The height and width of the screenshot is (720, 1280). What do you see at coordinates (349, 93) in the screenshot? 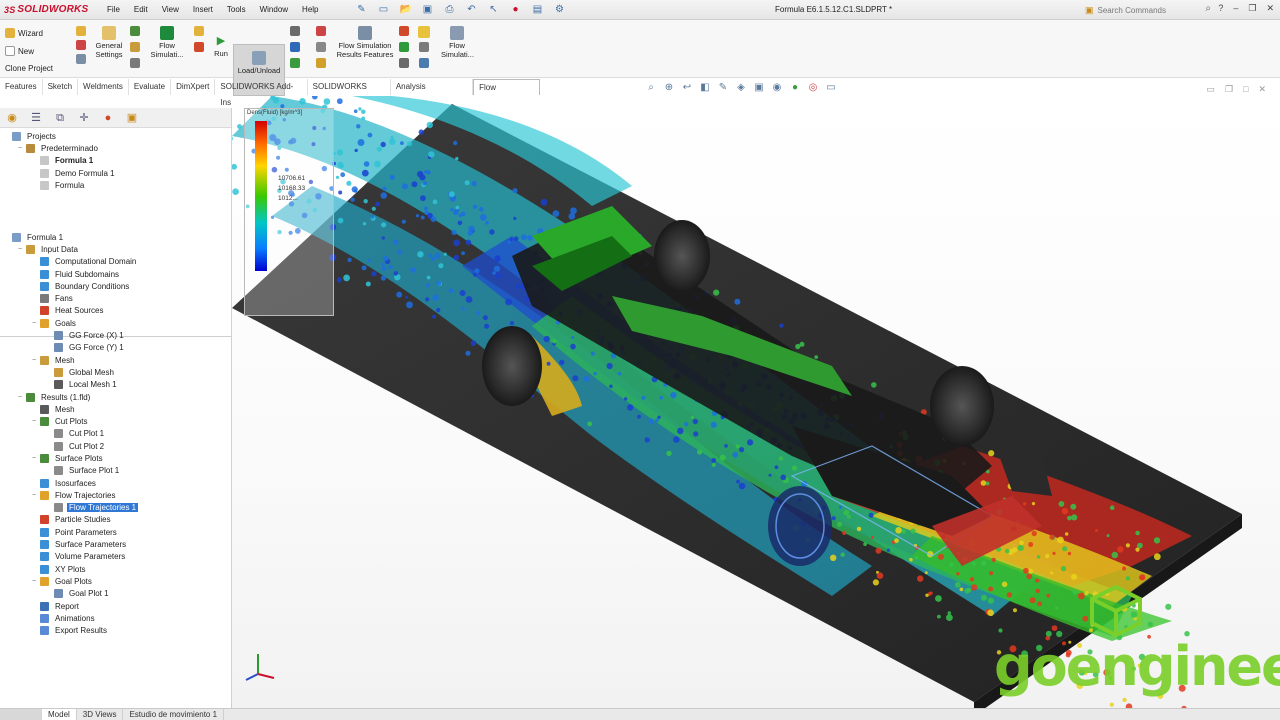
I see `tab-solidworks-mbd: SOLIDWORKS MBD` at bounding box center [349, 93].